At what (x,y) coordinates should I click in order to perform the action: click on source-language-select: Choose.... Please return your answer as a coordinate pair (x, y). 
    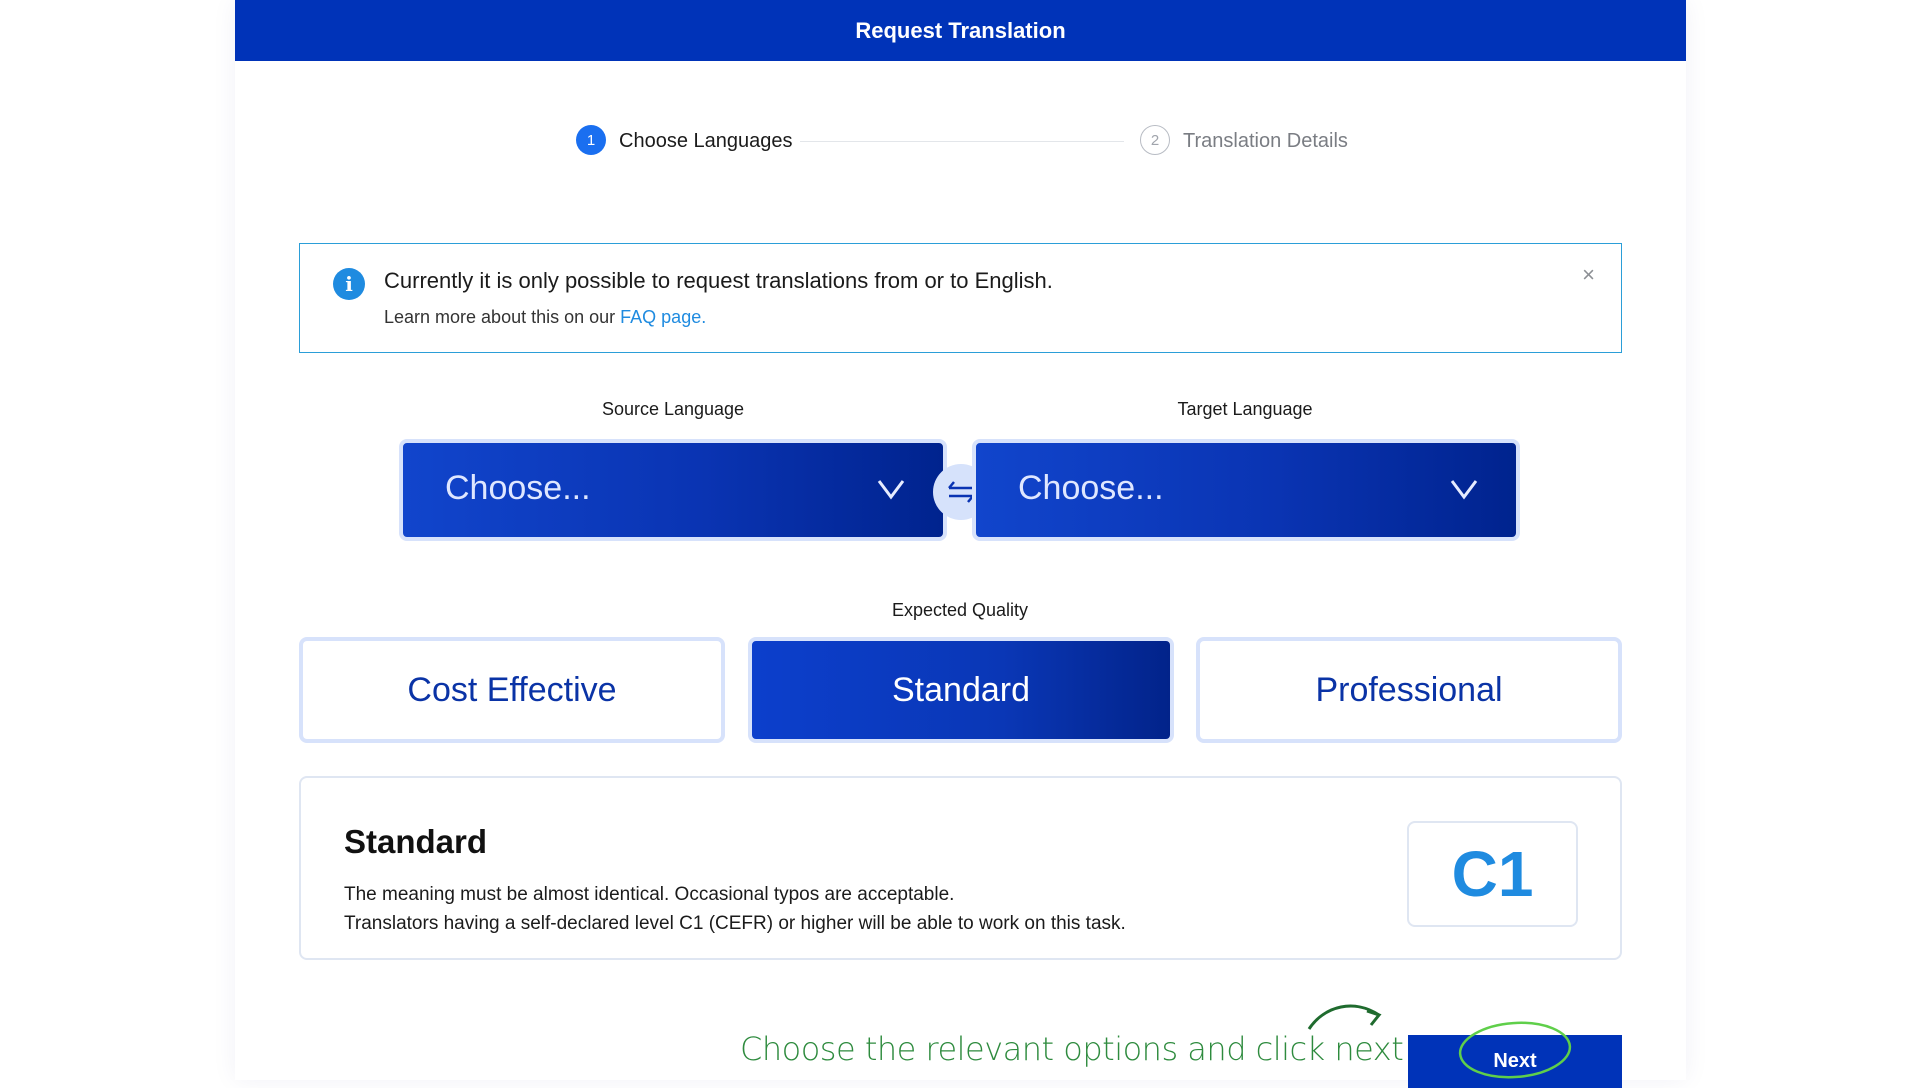
    Looking at the image, I should click on (673, 490).